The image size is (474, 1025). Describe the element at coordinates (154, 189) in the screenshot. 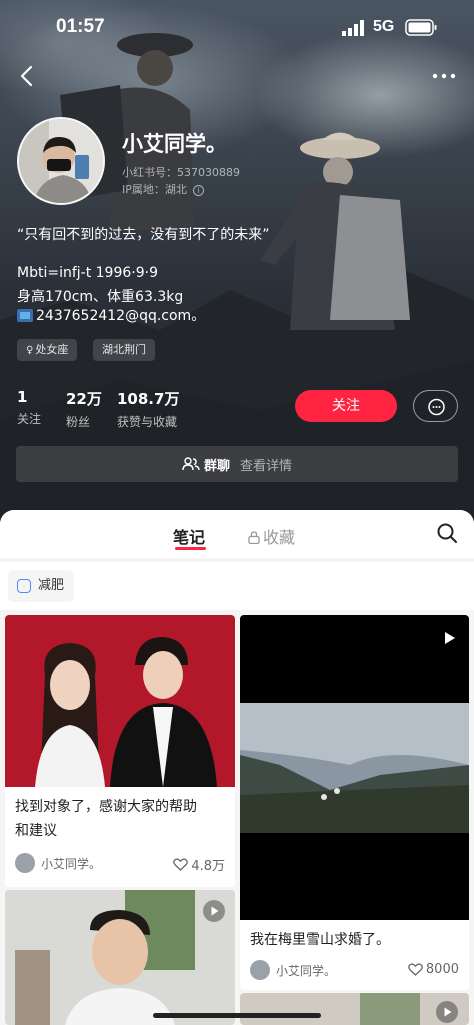

I see `ip-location-label: IP属地：湖北` at that location.